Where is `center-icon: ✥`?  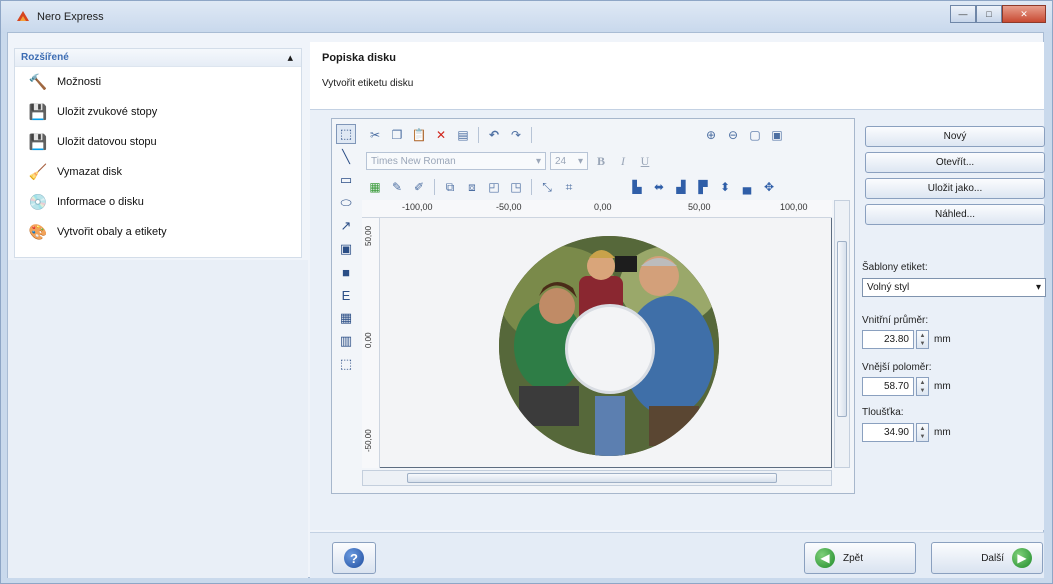 center-icon: ✥ is located at coordinates (769, 187).